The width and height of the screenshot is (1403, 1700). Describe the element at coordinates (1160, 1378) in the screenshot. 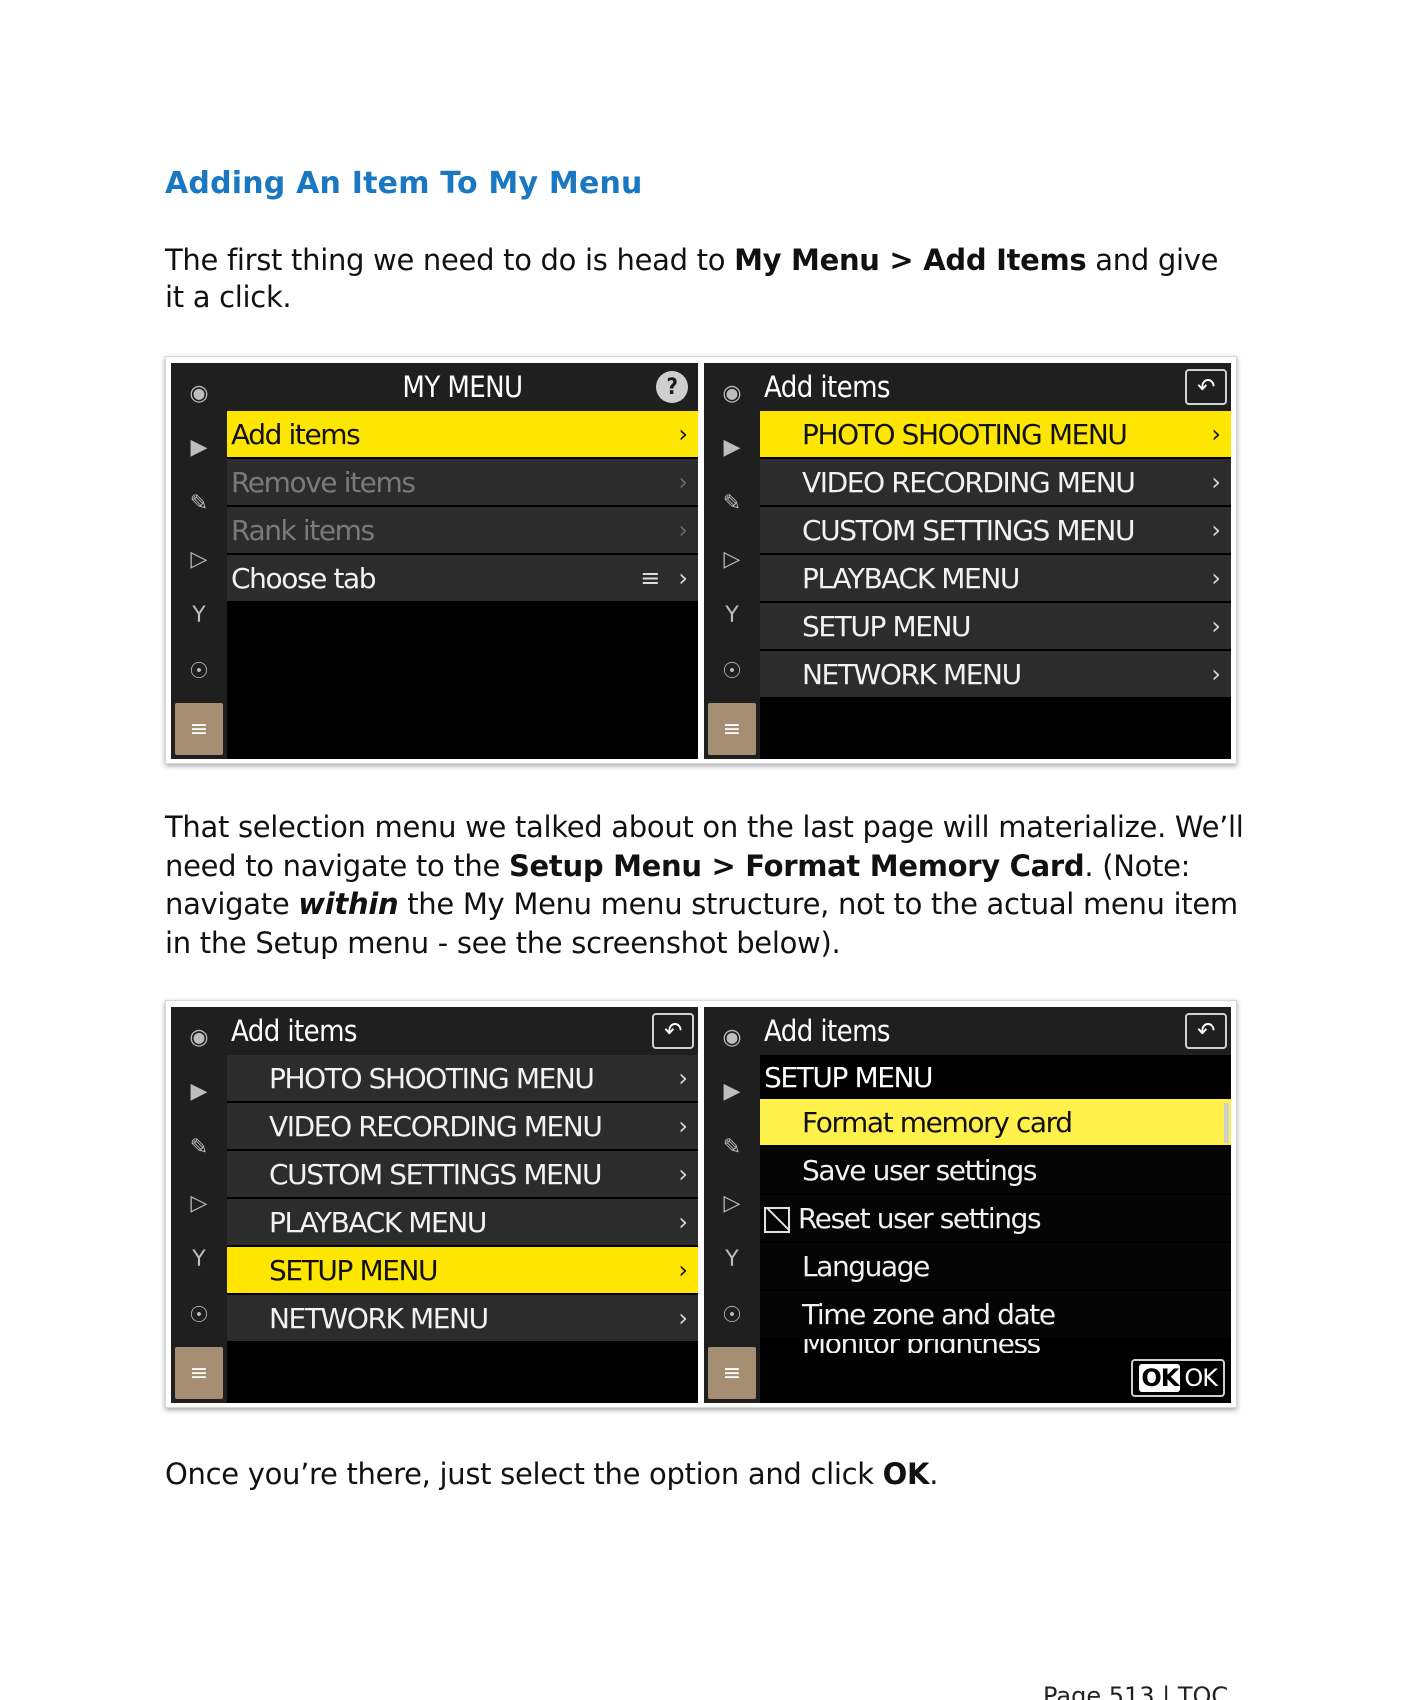

I see `ok-icon: OK` at that location.